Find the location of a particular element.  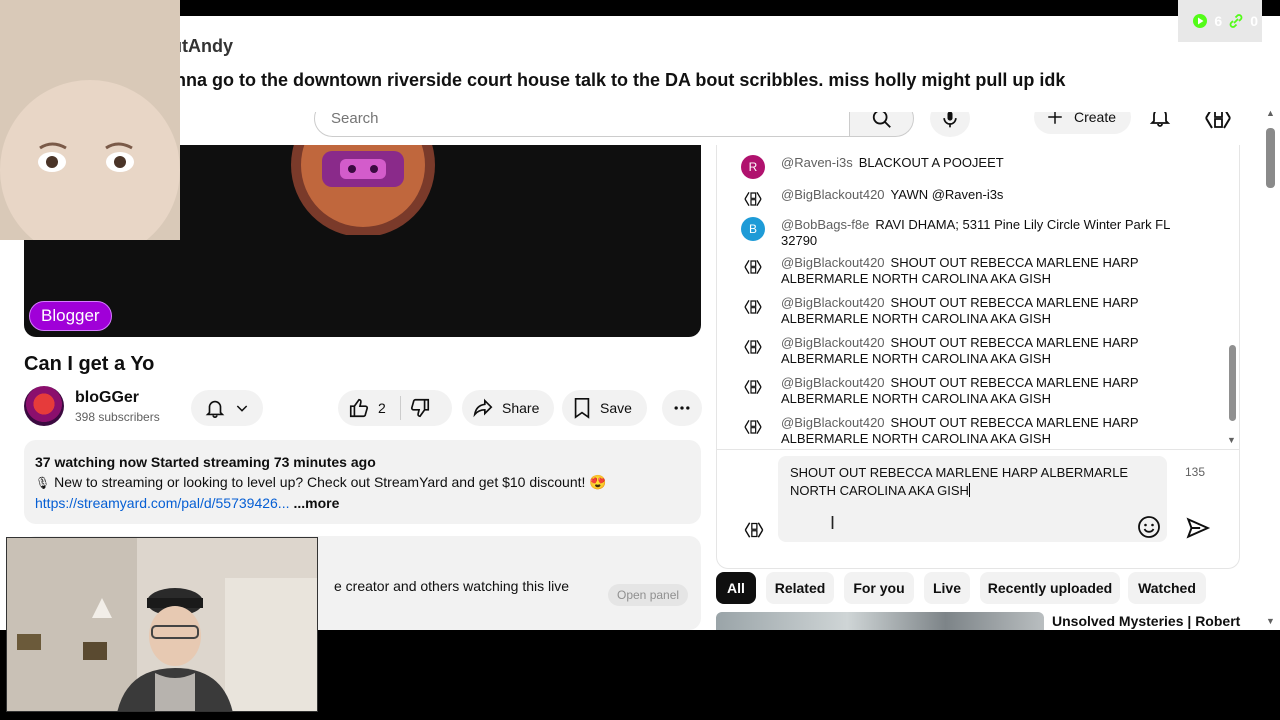

webcam-feed-top-left is located at coordinates (90, 120).